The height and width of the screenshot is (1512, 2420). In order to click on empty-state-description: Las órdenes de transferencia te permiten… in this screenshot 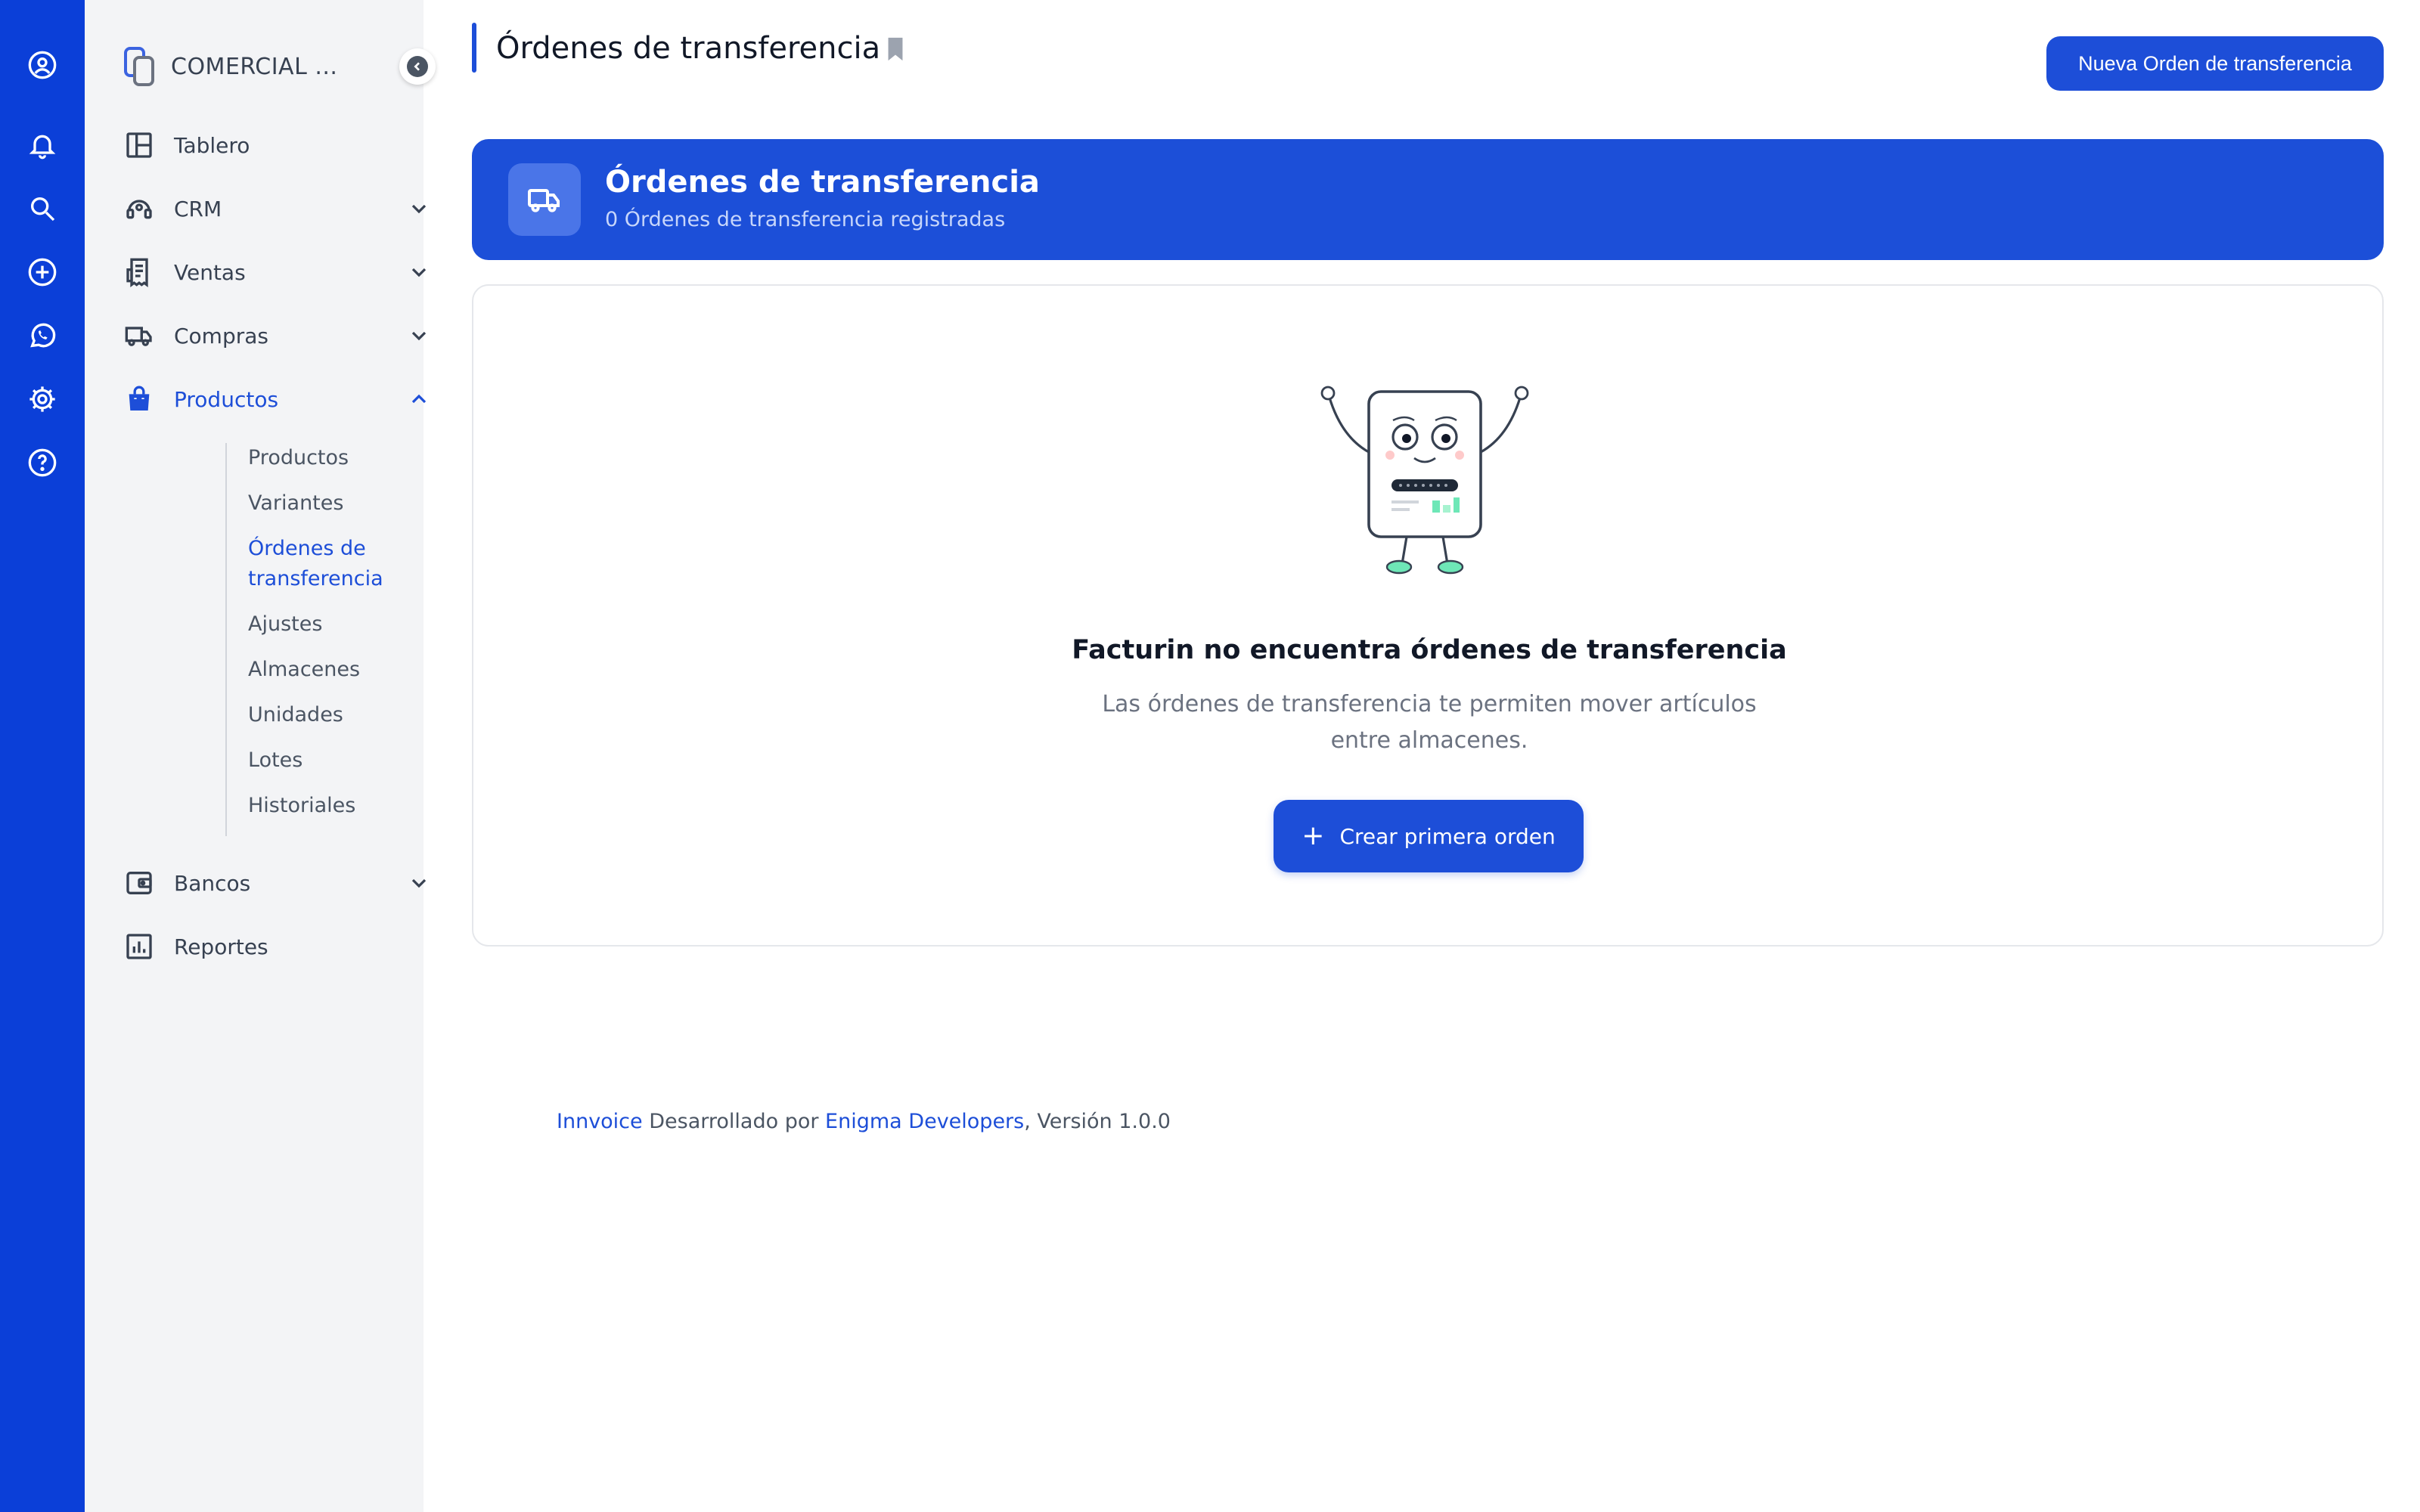, I will do `click(1429, 722)`.